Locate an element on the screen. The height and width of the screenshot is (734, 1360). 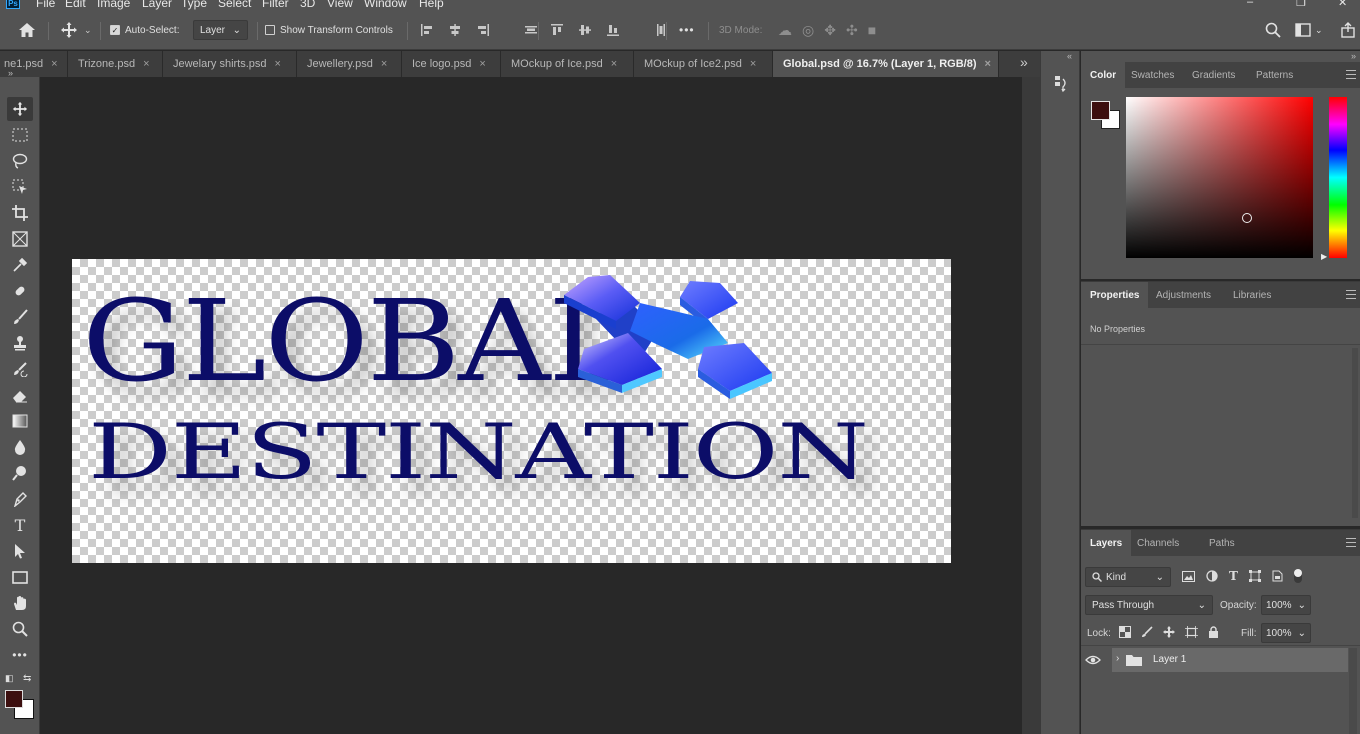
lock-transparent-pixels-icon is located at coordinates (1125, 632).